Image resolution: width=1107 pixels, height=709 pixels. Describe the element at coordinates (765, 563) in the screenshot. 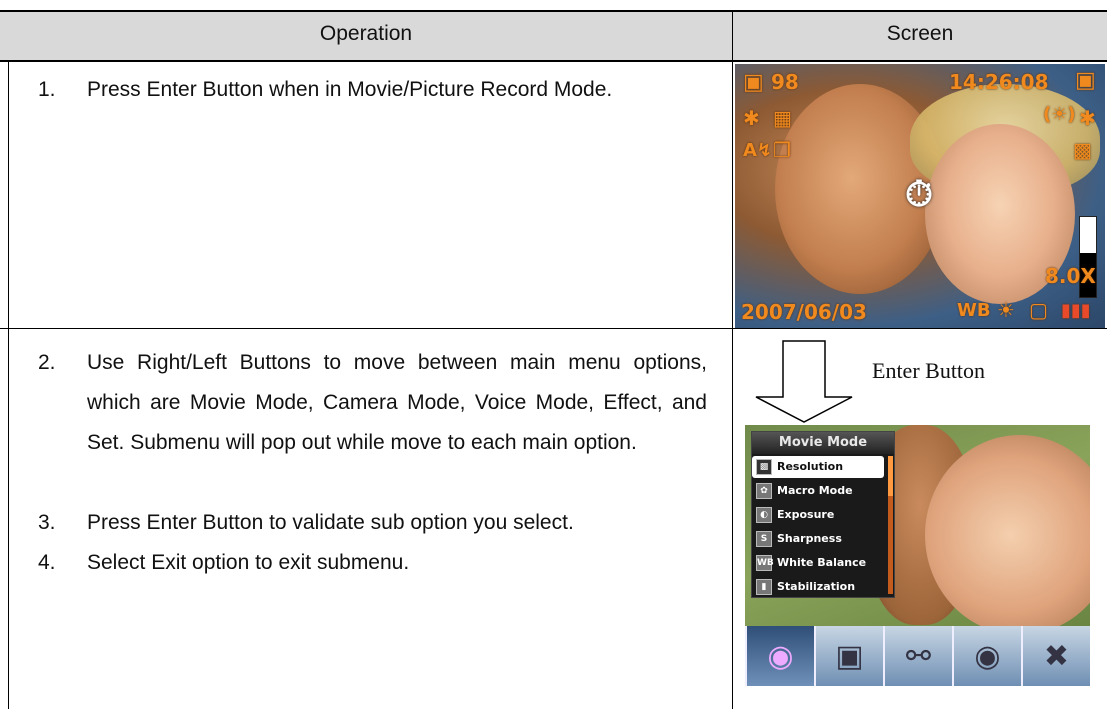

I see `white-balance-icon: WB` at that location.